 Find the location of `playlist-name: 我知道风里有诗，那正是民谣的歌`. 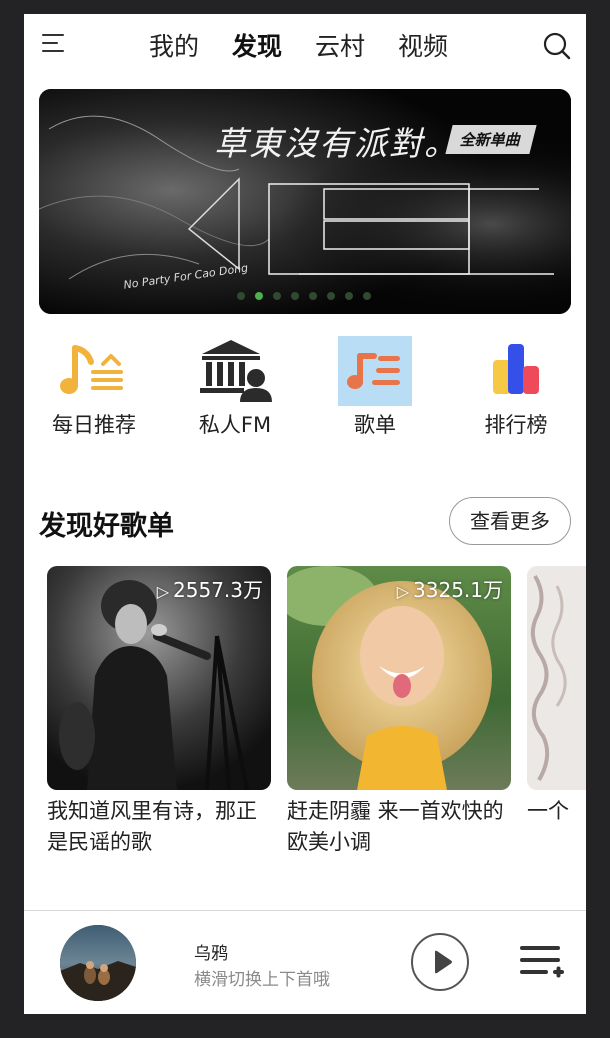

playlist-name: 我知道风里有诗，那正是民谣的歌 is located at coordinates (152, 826).